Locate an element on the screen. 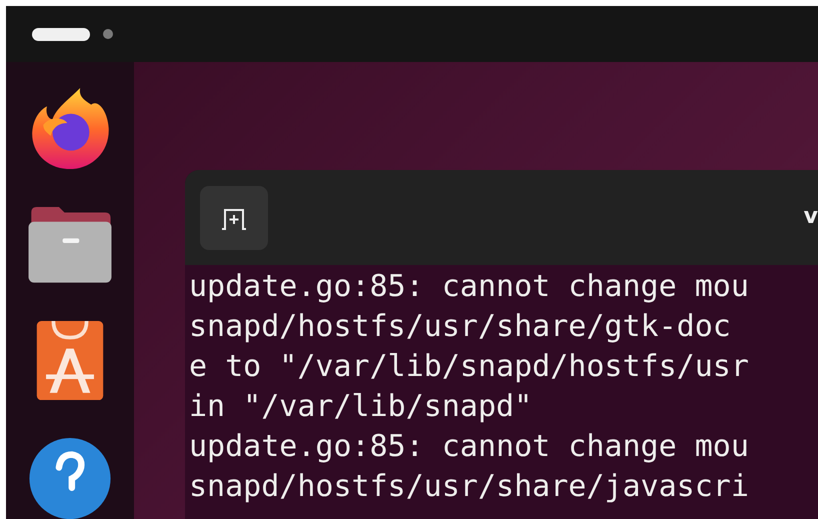 This screenshot has height=519, width=818. new-tab-button is located at coordinates (234, 218).